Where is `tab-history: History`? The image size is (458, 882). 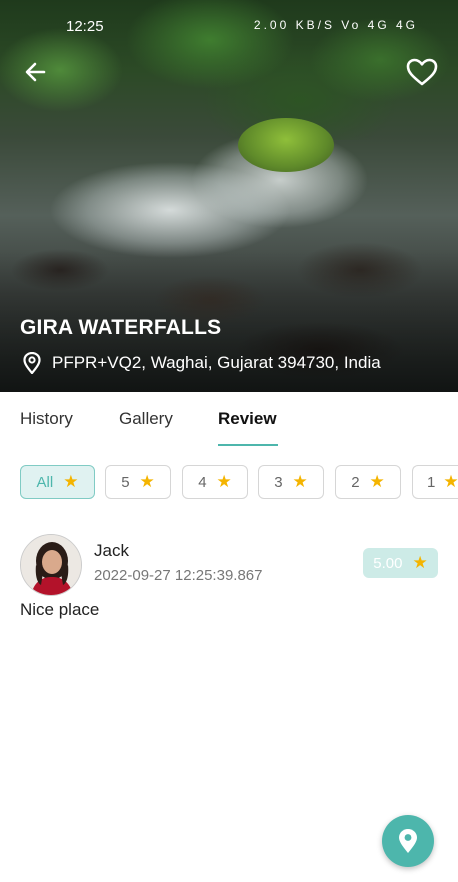
tab-history: History is located at coordinates (46, 419).